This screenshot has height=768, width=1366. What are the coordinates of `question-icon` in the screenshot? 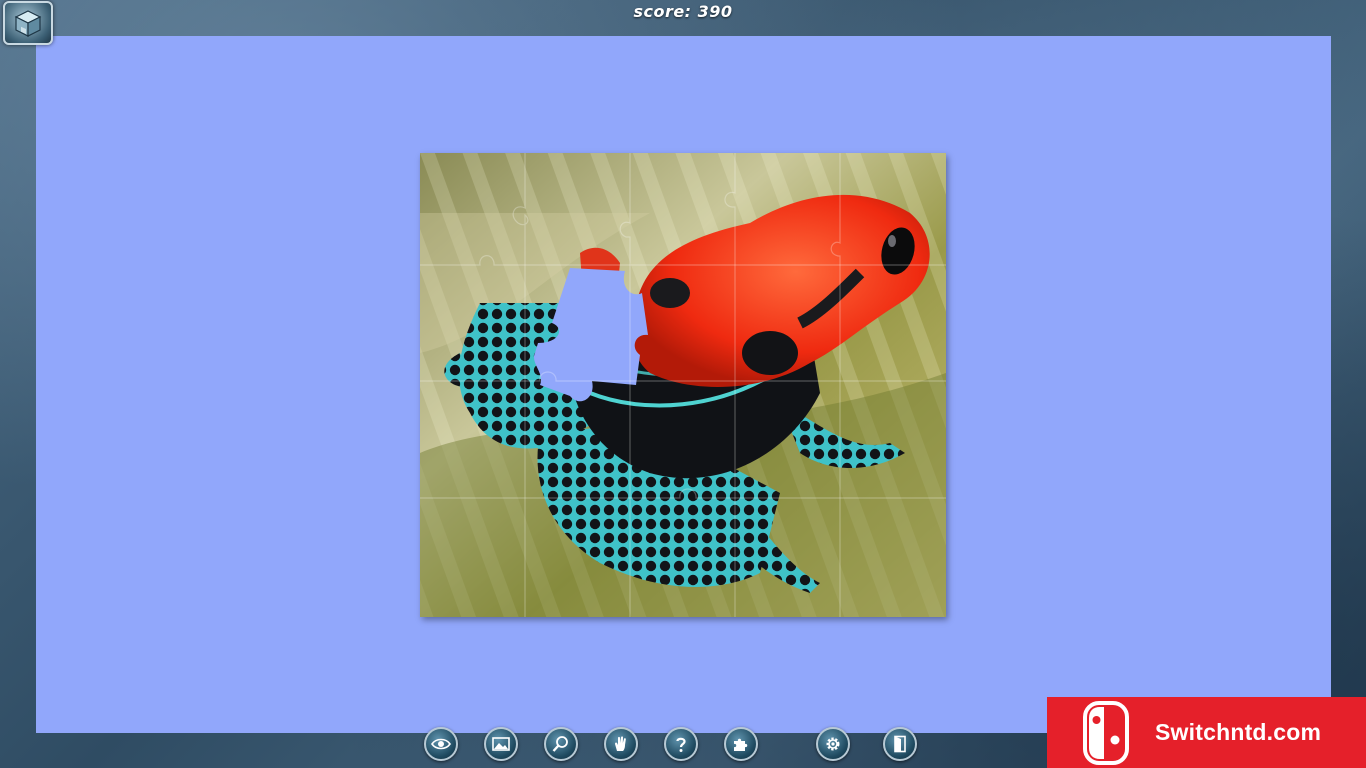 It's located at (681, 744).